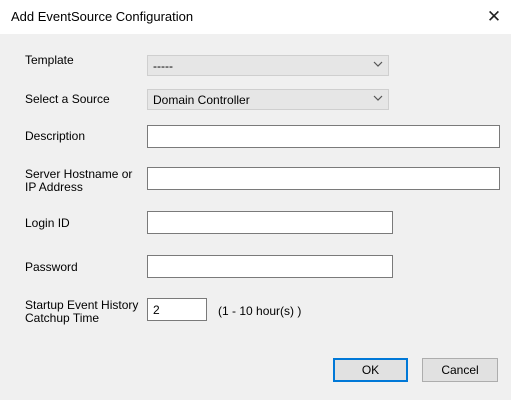  What do you see at coordinates (255, 17) in the screenshot?
I see `title-bar: Add EventSource Configuration ✕` at bounding box center [255, 17].